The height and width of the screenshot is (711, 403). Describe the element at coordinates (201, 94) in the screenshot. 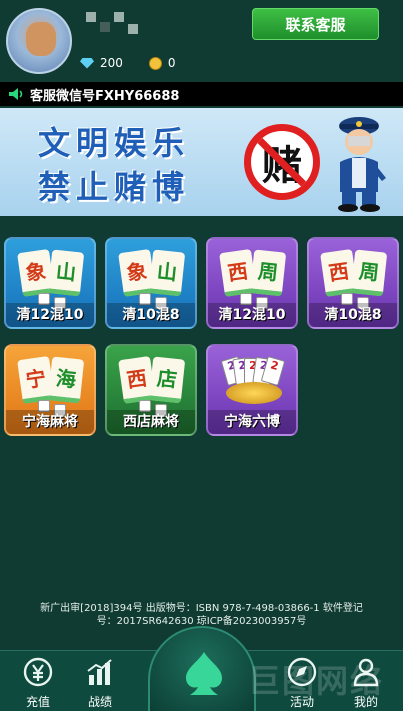

I see `notice-bar: 客服微信号FXHY66688` at that location.